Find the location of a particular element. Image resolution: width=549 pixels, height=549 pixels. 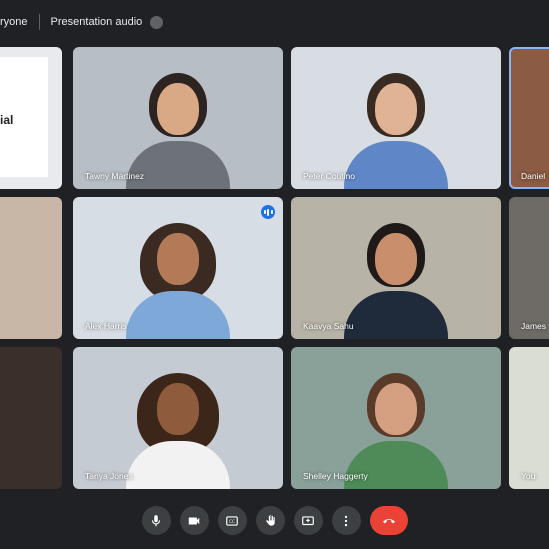

participant-name: Shelley Haggerty is located at coordinates (335, 476).